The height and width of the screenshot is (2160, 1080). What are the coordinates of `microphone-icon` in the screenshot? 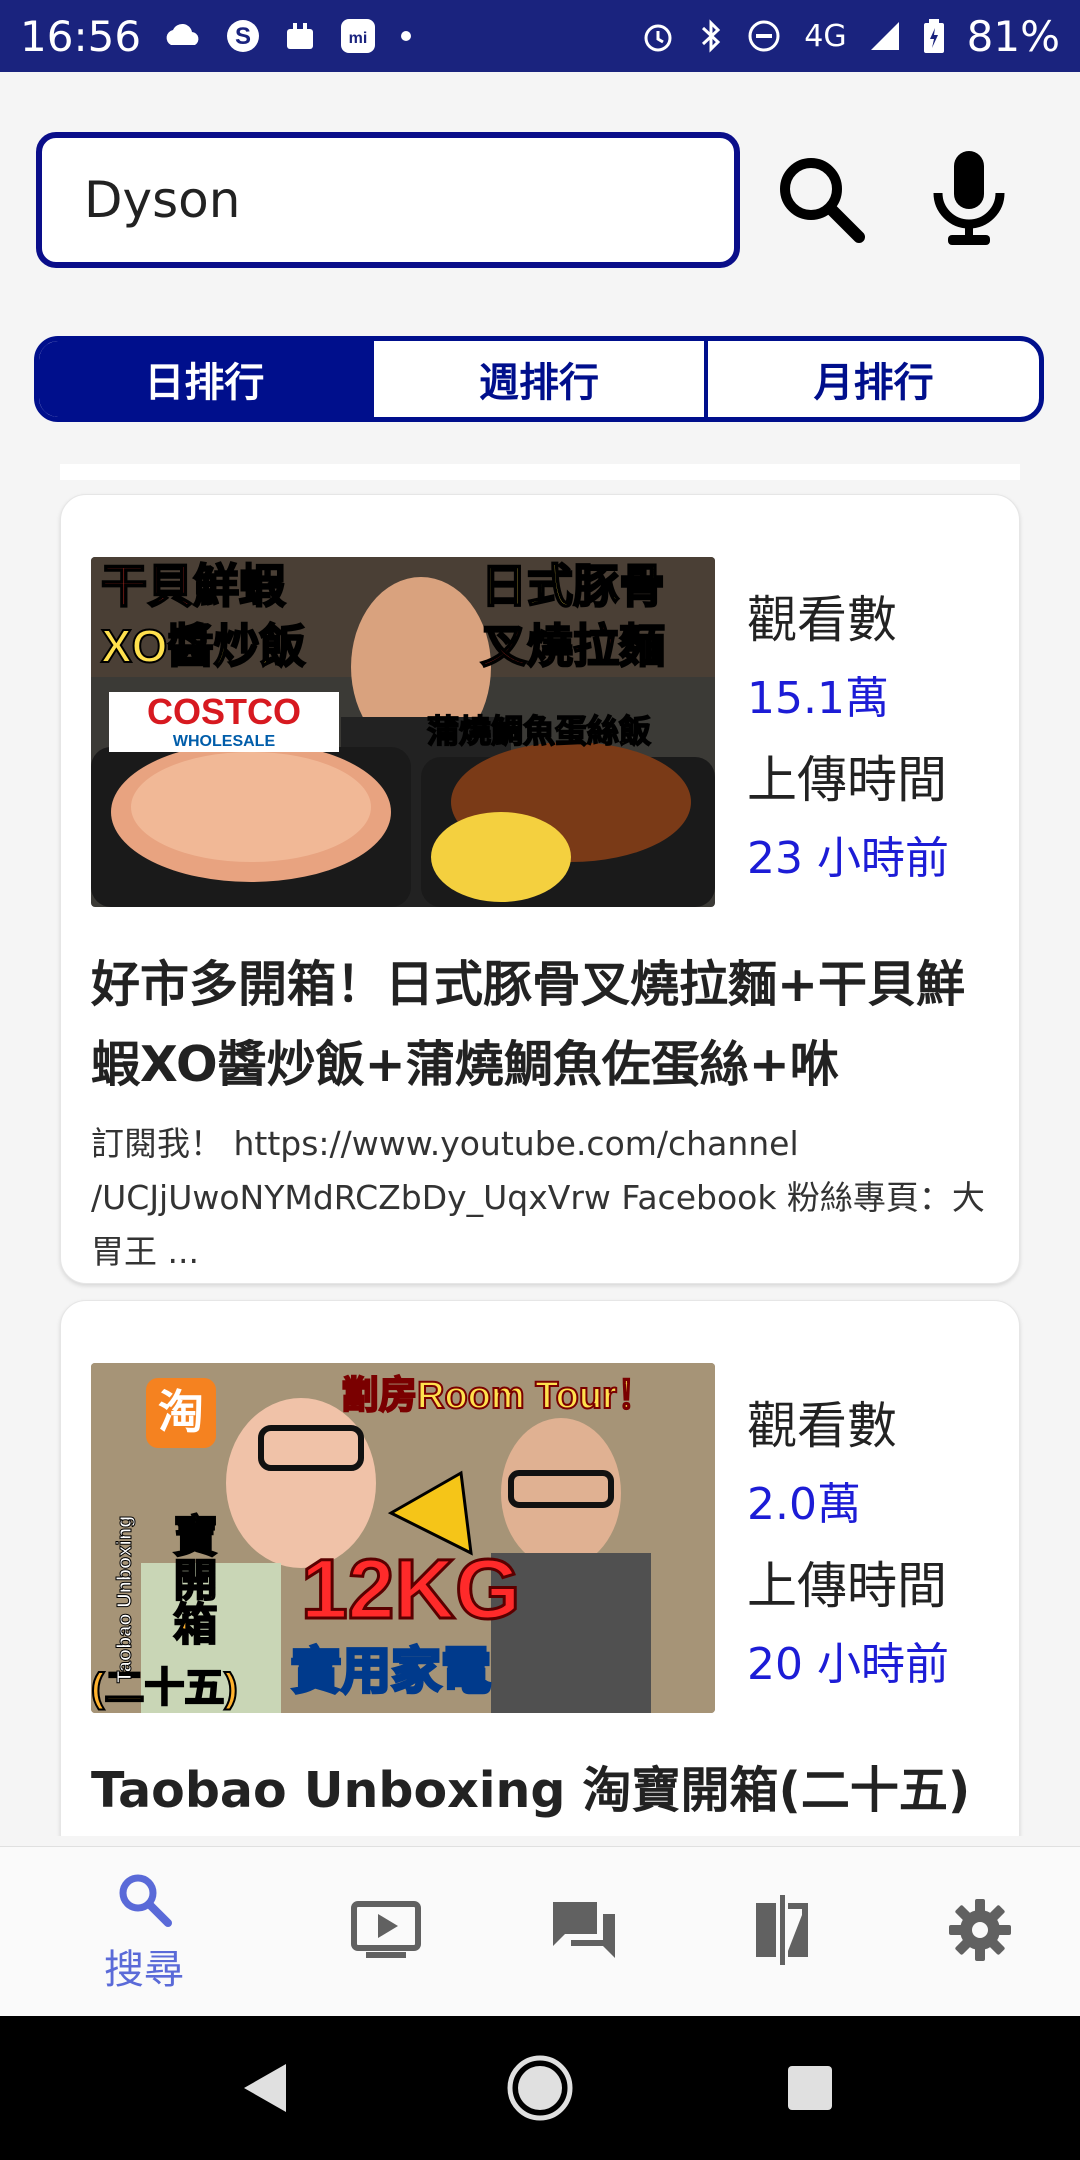 It's located at (969, 201).